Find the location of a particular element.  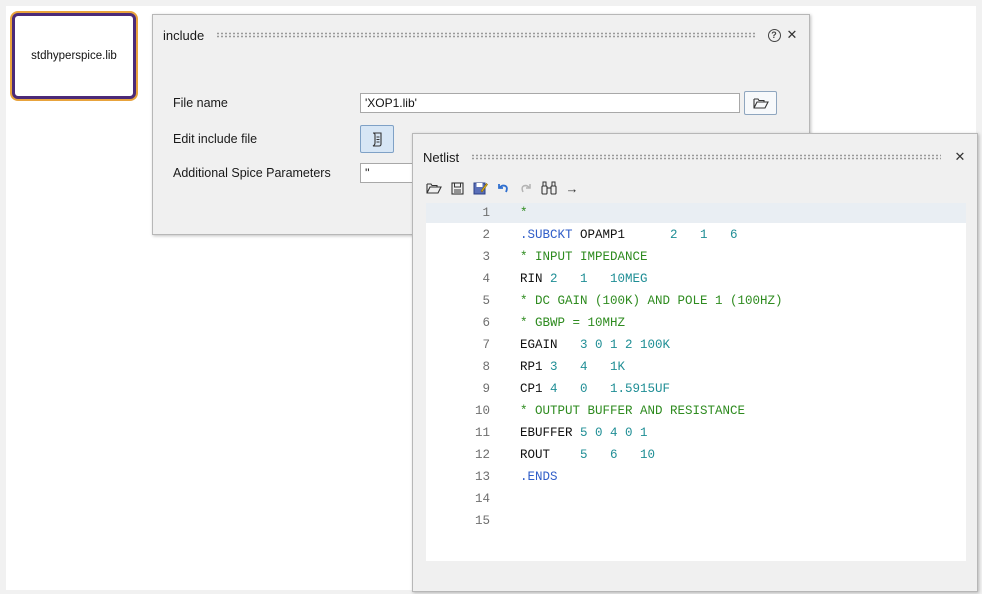

line-number: 14 is located at coordinates (482, 499).